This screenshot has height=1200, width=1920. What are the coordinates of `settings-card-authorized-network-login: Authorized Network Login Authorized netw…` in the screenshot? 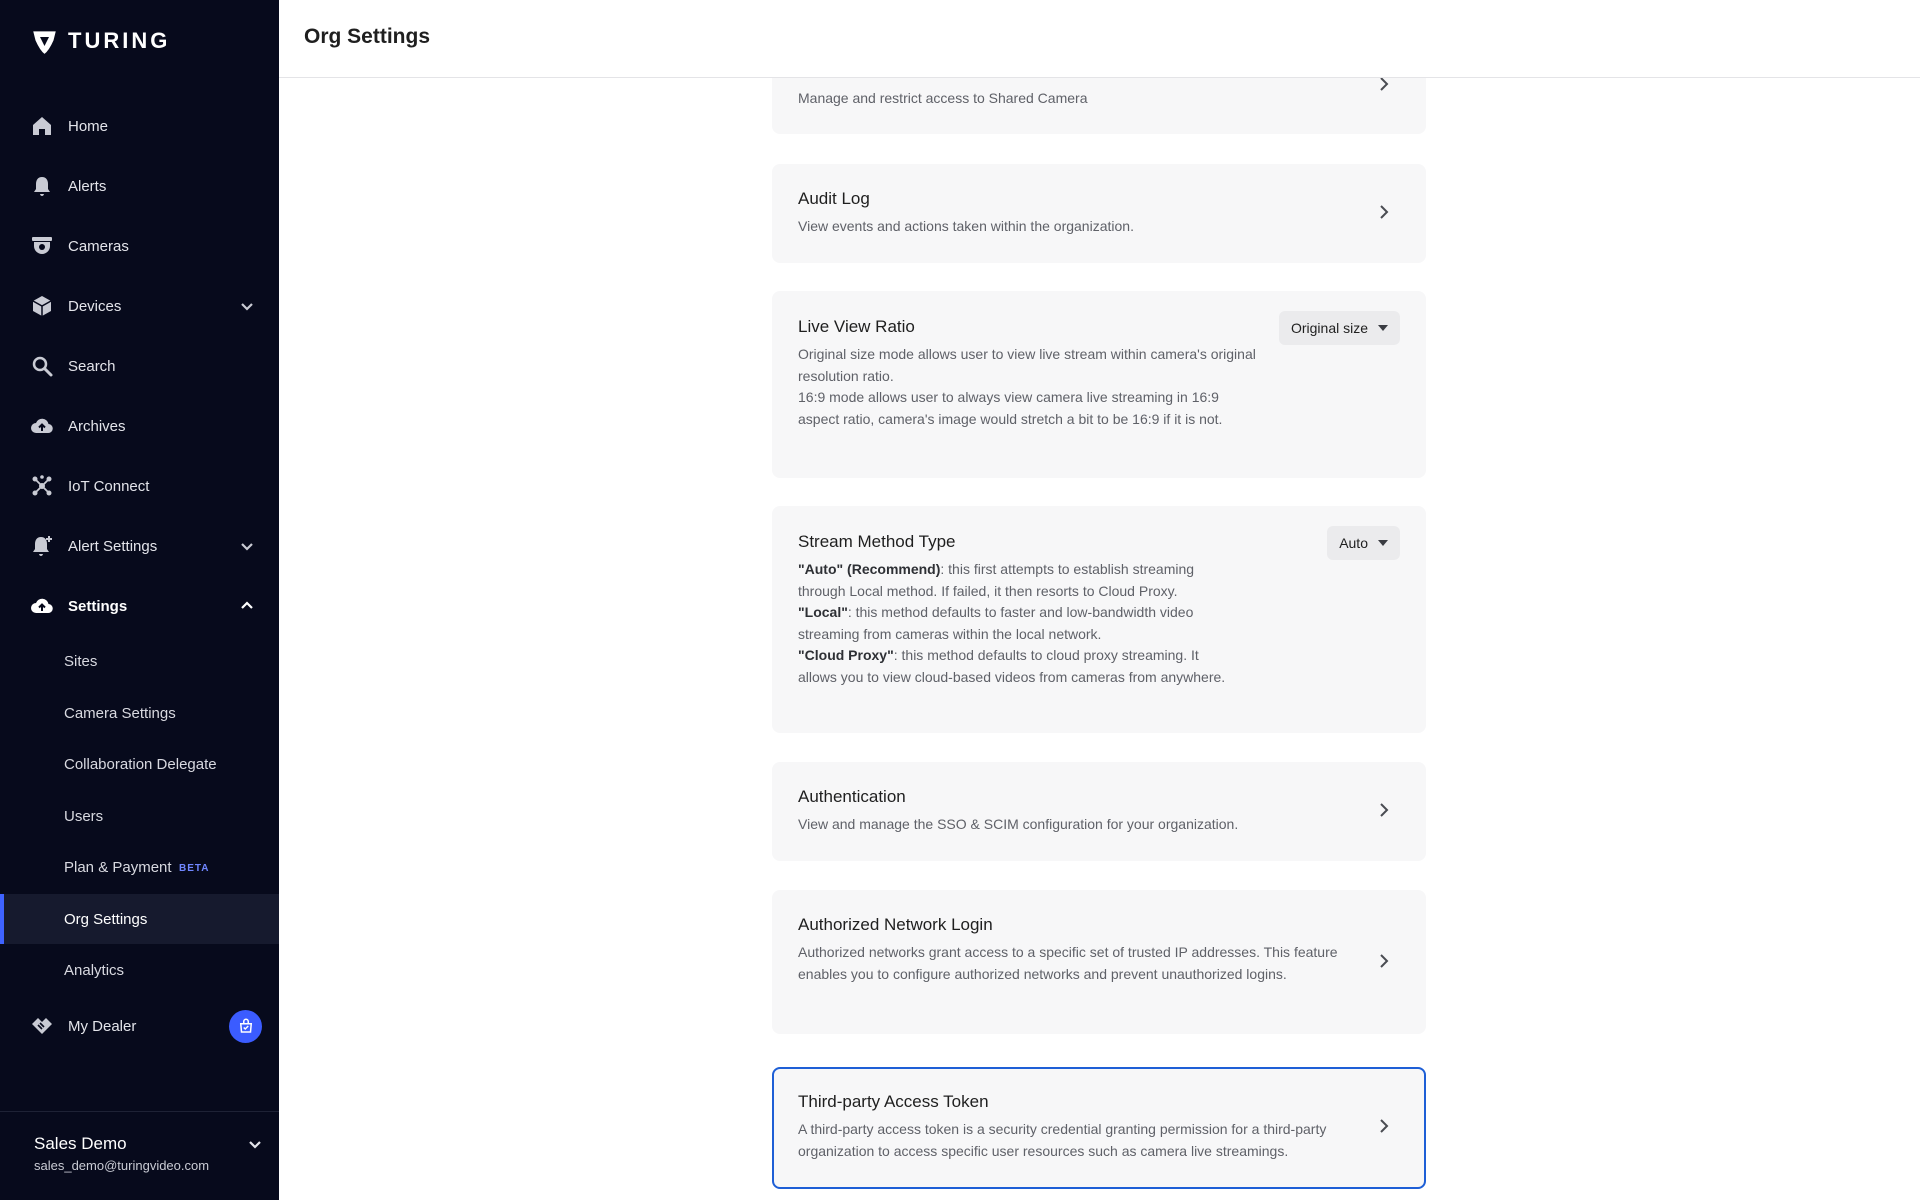 It's located at (1099, 962).